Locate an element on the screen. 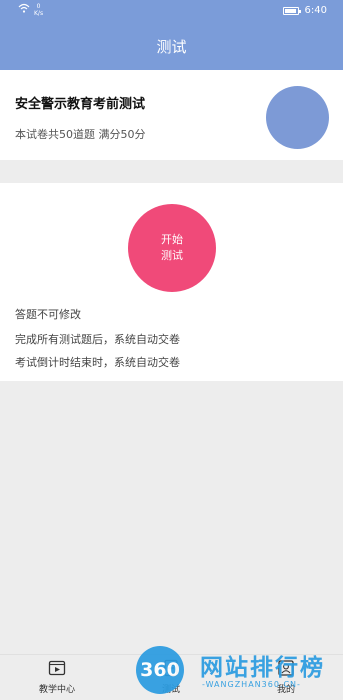  rule-item: 考试倒计时结束时，系统自动交卷 is located at coordinates (97, 362).